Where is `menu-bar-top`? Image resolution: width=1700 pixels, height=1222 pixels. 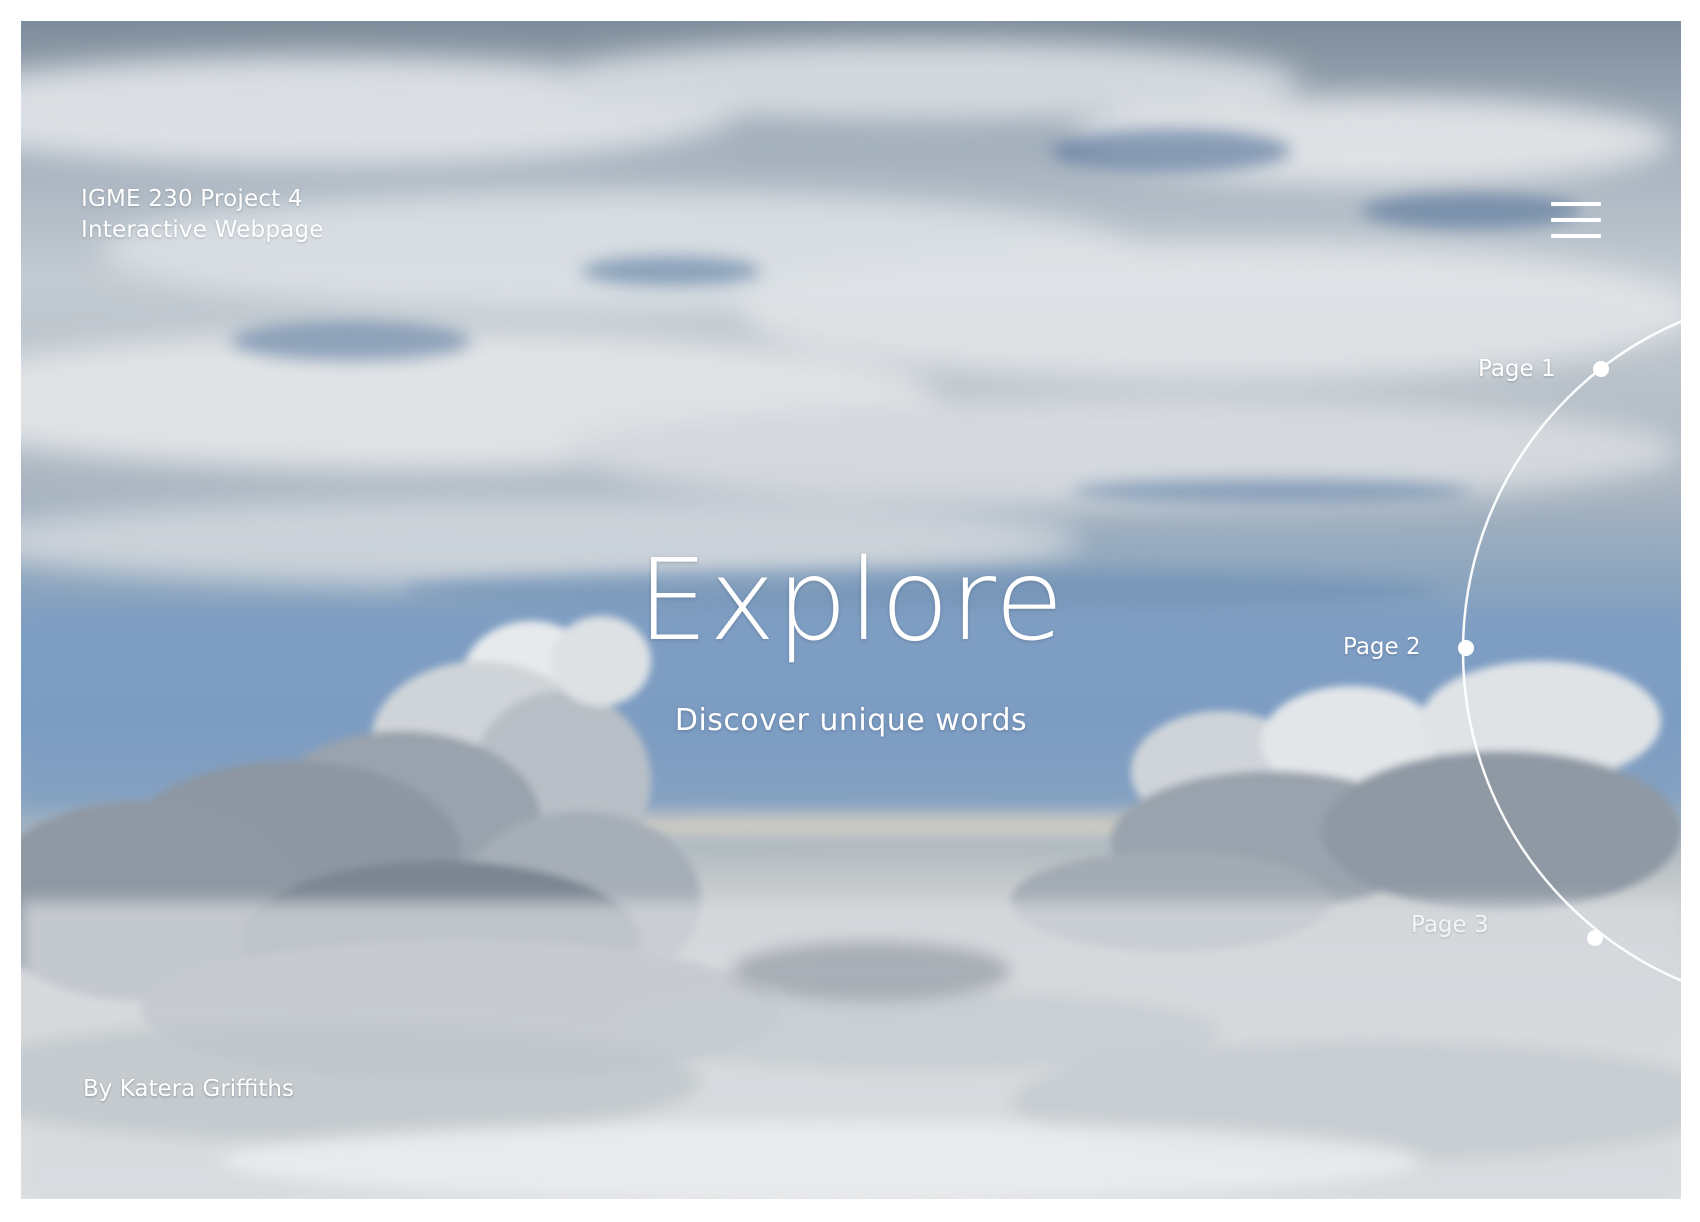
menu-bar-top is located at coordinates (1576, 204).